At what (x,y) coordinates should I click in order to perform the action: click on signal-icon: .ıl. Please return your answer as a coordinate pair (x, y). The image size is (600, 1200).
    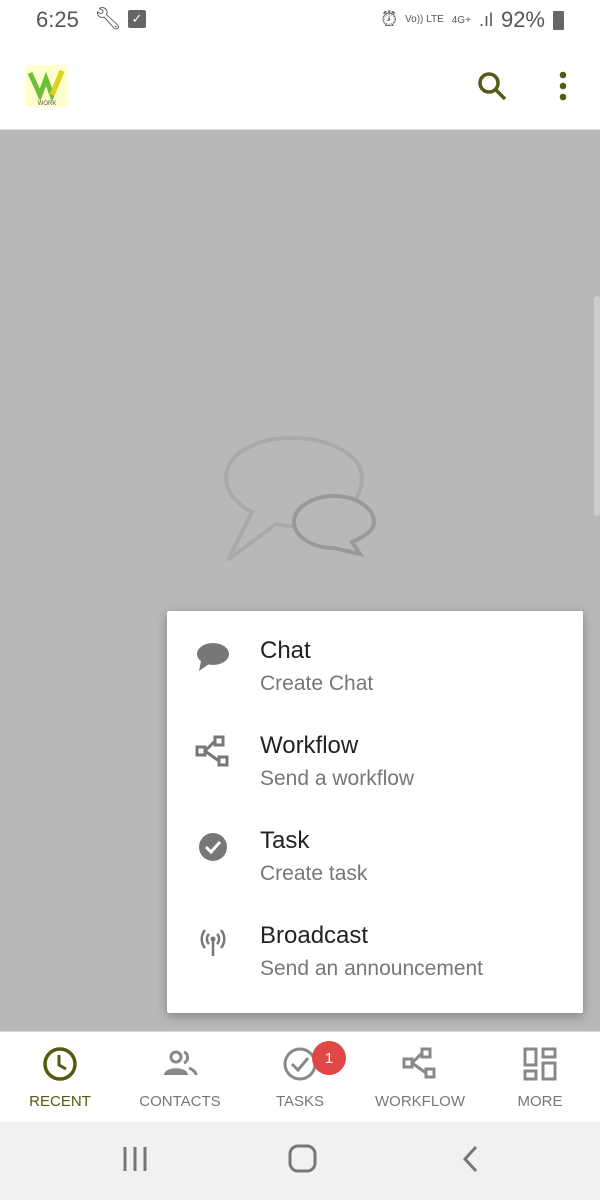
    Looking at the image, I should click on (485, 19).